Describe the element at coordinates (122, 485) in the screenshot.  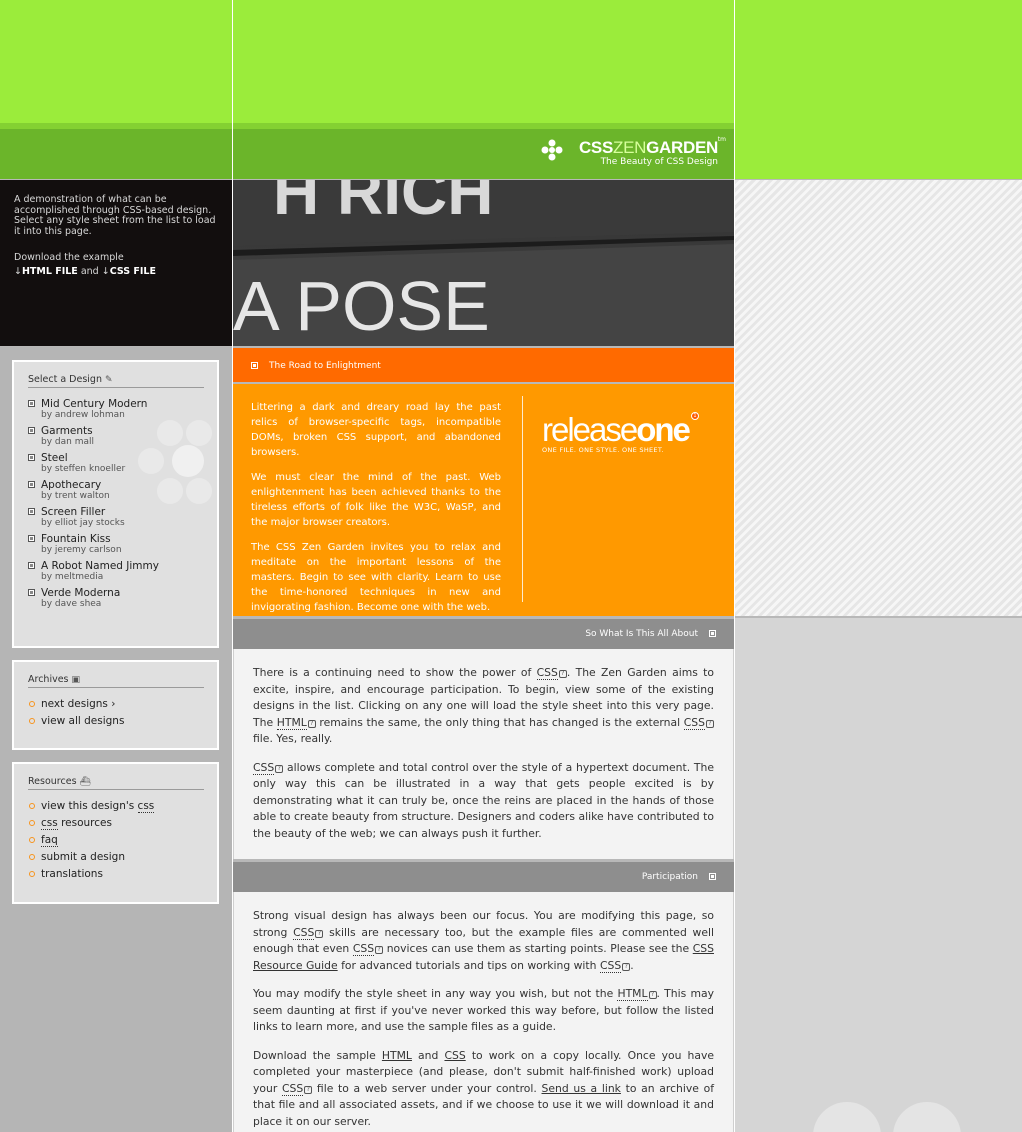
I see `design-name: Apothecary` at that location.